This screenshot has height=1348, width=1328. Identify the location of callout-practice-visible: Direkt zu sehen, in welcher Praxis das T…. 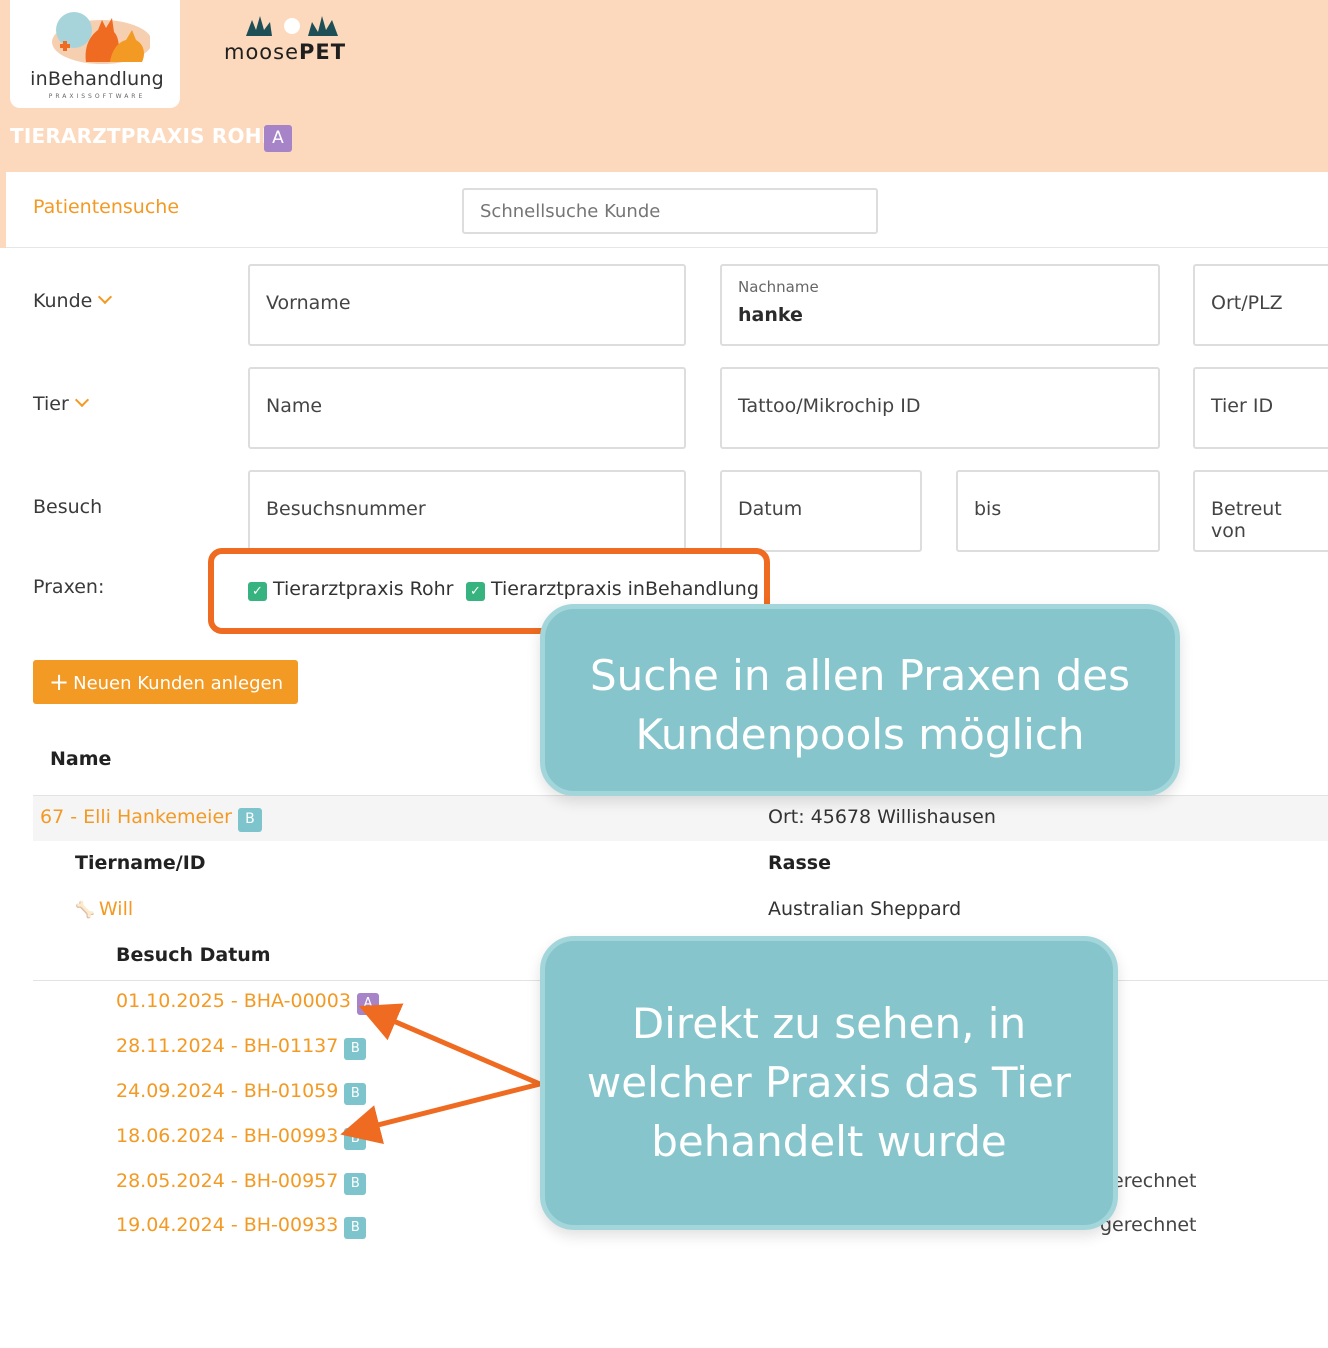
(829, 1083).